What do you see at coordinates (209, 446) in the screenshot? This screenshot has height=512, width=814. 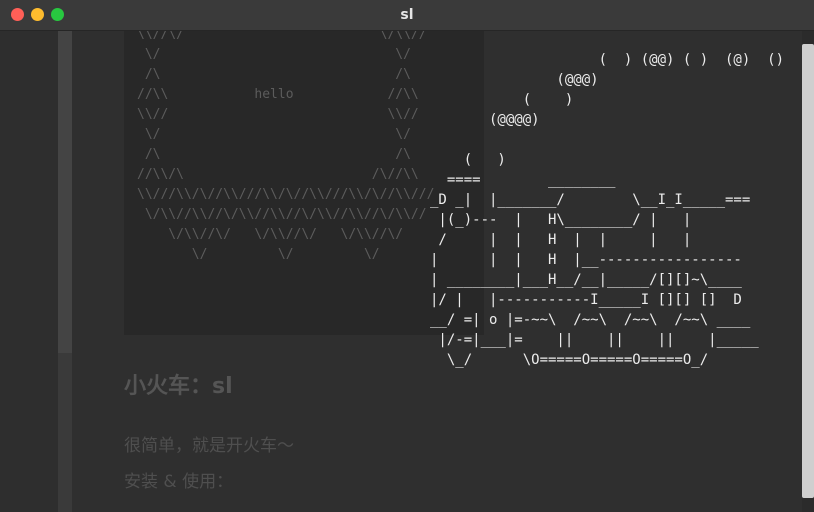 I see `document-paragraph: 很简单，就是开火车～` at bounding box center [209, 446].